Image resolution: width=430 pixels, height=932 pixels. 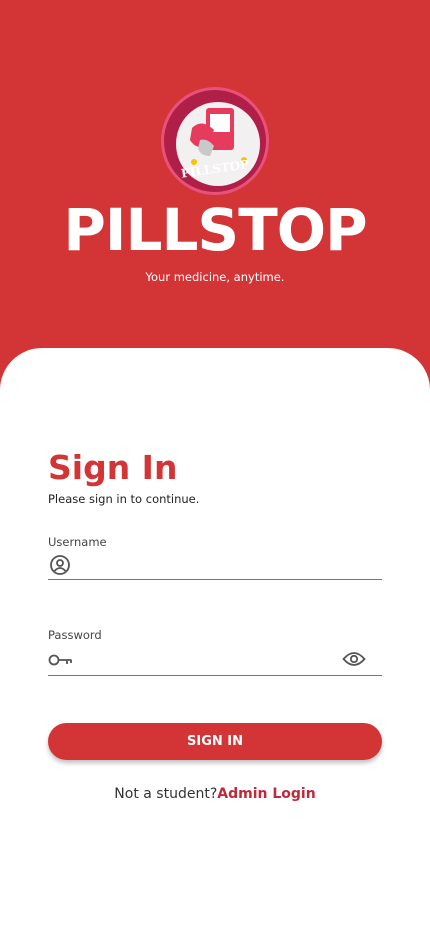 I want to click on signin-button: SIGN IN, so click(x=215, y=741).